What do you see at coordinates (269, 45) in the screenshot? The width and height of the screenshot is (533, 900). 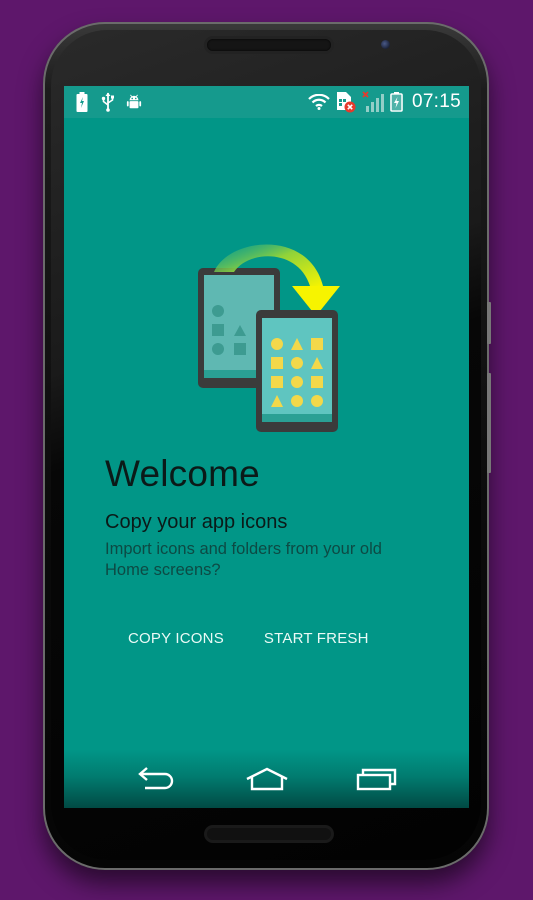 I see `earpiece-speaker` at bounding box center [269, 45].